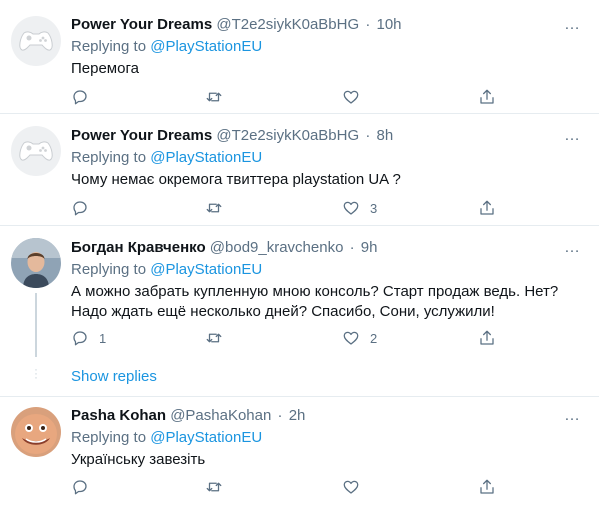 This screenshot has height=507, width=599. I want to click on person-avatar, so click(36, 263).